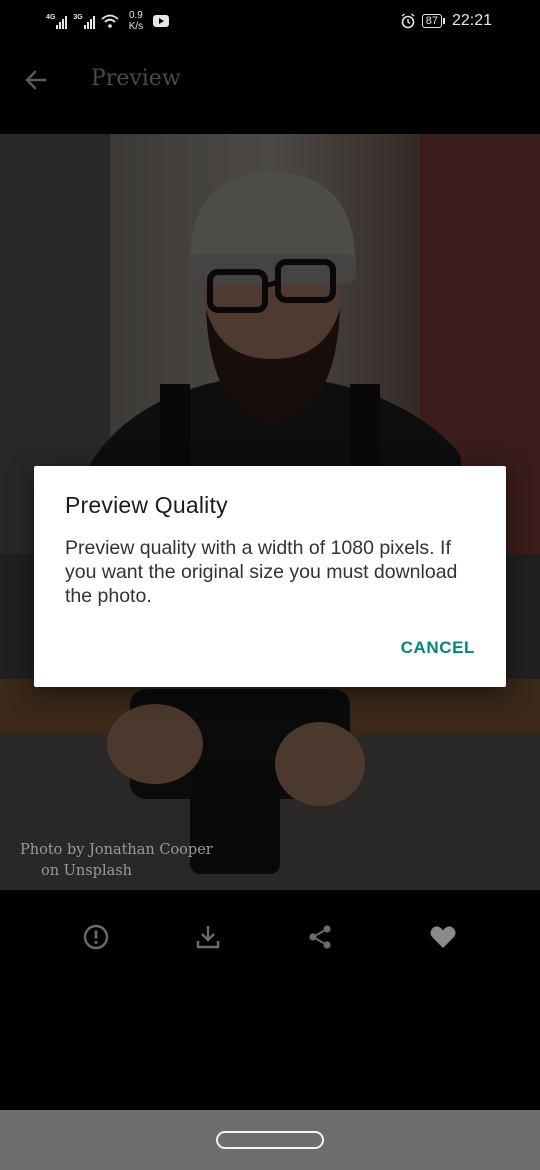 The image size is (540, 1170). What do you see at coordinates (438, 648) in the screenshot?
I see `cancel-button: CANCEL` at bounding box center [438, 648].